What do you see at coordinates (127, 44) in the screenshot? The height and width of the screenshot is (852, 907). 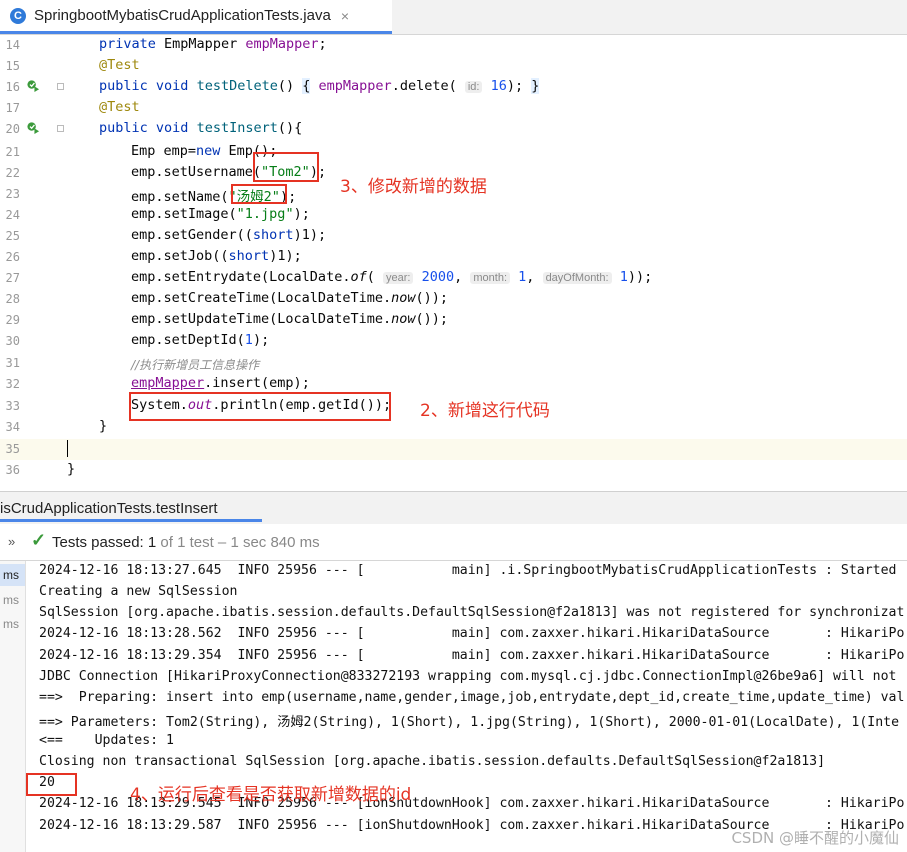 I see `keyword-private: private` at bounding box center [127, 44].